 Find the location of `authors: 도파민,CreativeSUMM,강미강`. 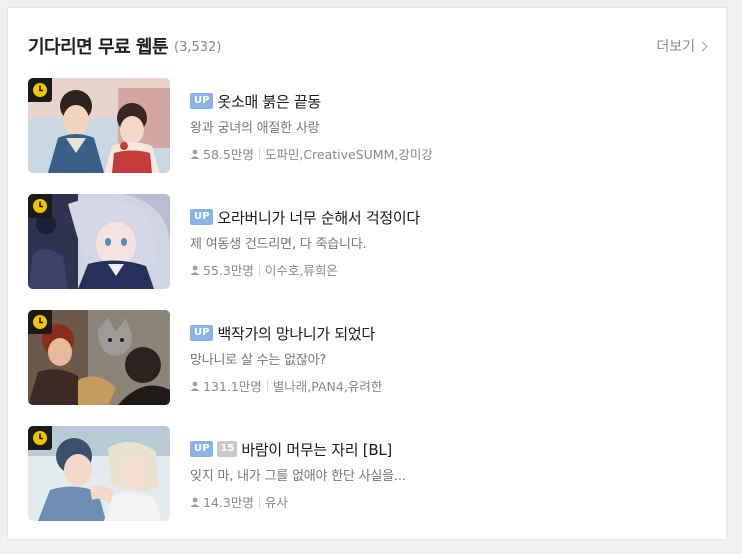

authors: 도파민,CreativeSUMM,강미강 is located at coordinates (348, 154).